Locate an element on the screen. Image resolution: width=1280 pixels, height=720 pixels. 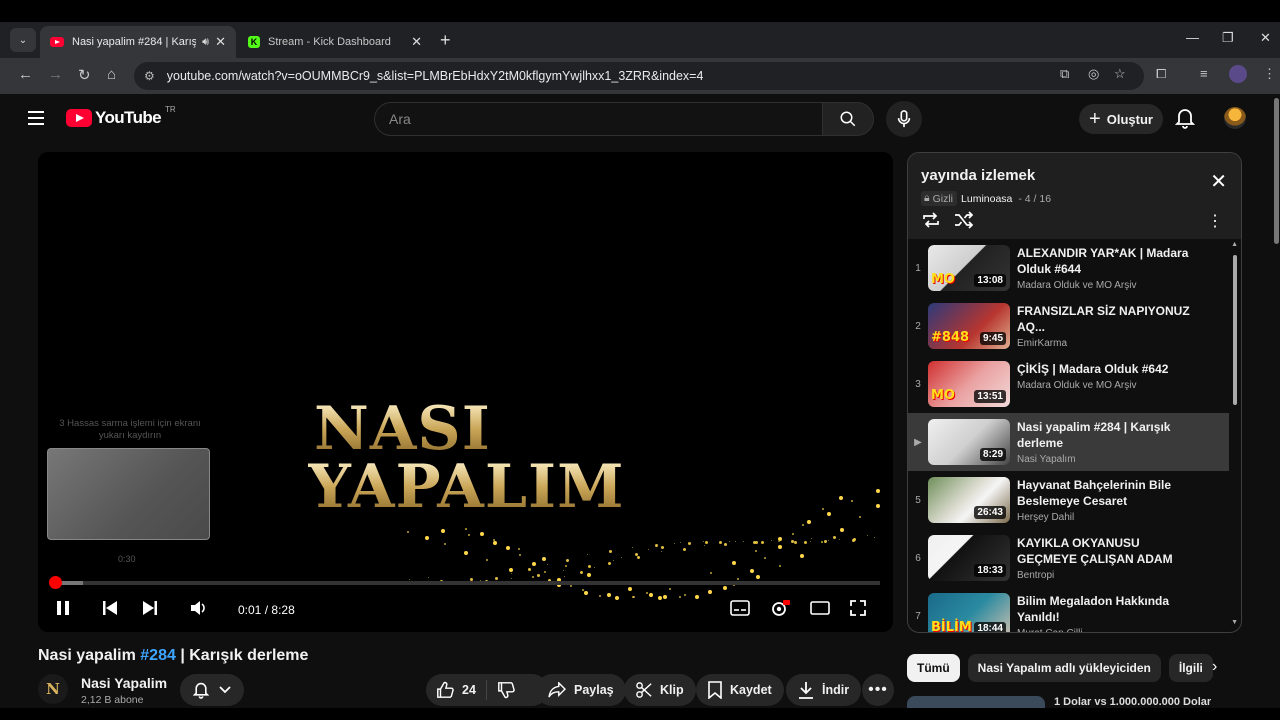
speaker-icon: 🔊︎ is located at coordinates (205, 42).